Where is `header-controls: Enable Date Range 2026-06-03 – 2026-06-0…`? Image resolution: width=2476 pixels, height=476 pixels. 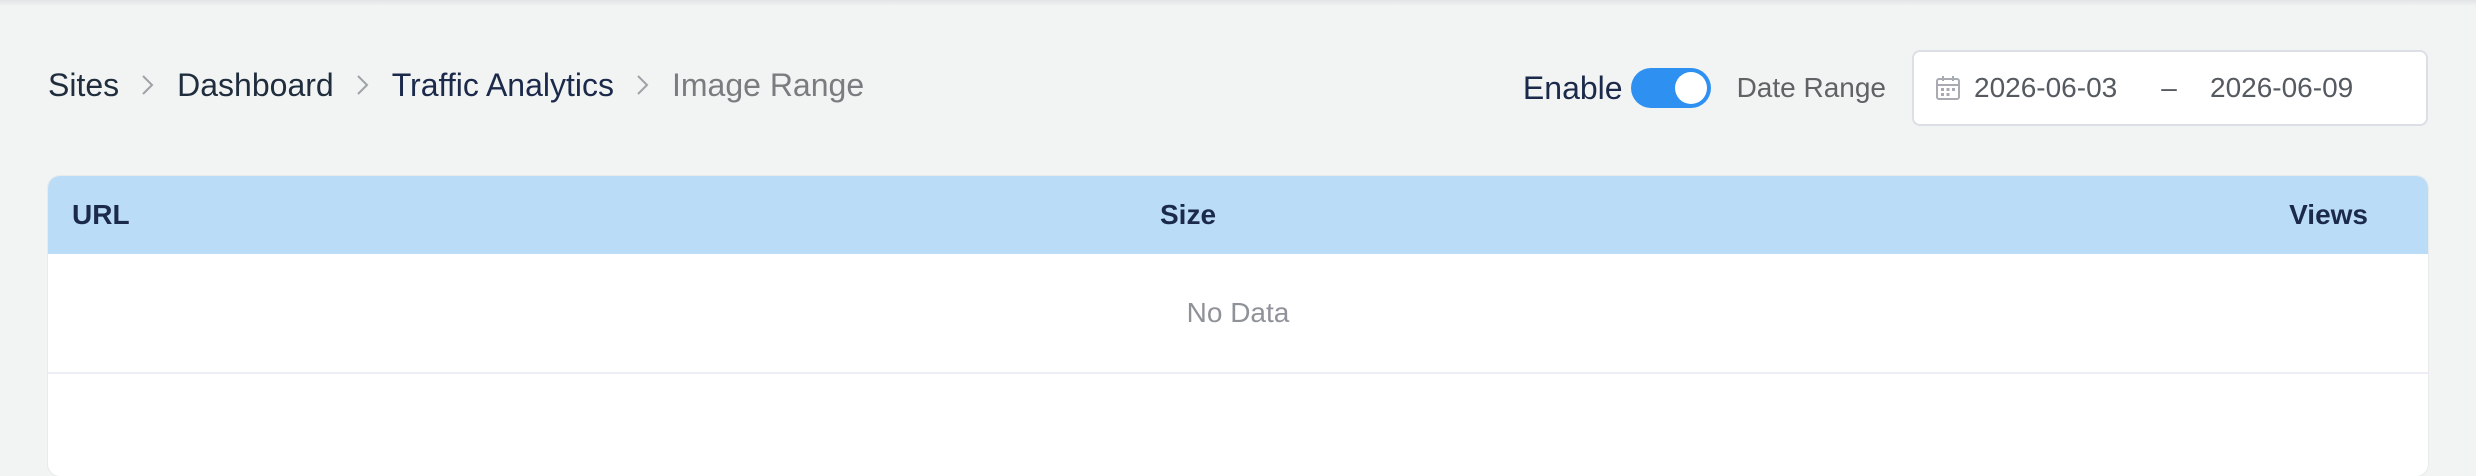
header-controls: Enable Date Range 2026-06-03 – 2026-06-0… is located at coordinates (1975, 88).